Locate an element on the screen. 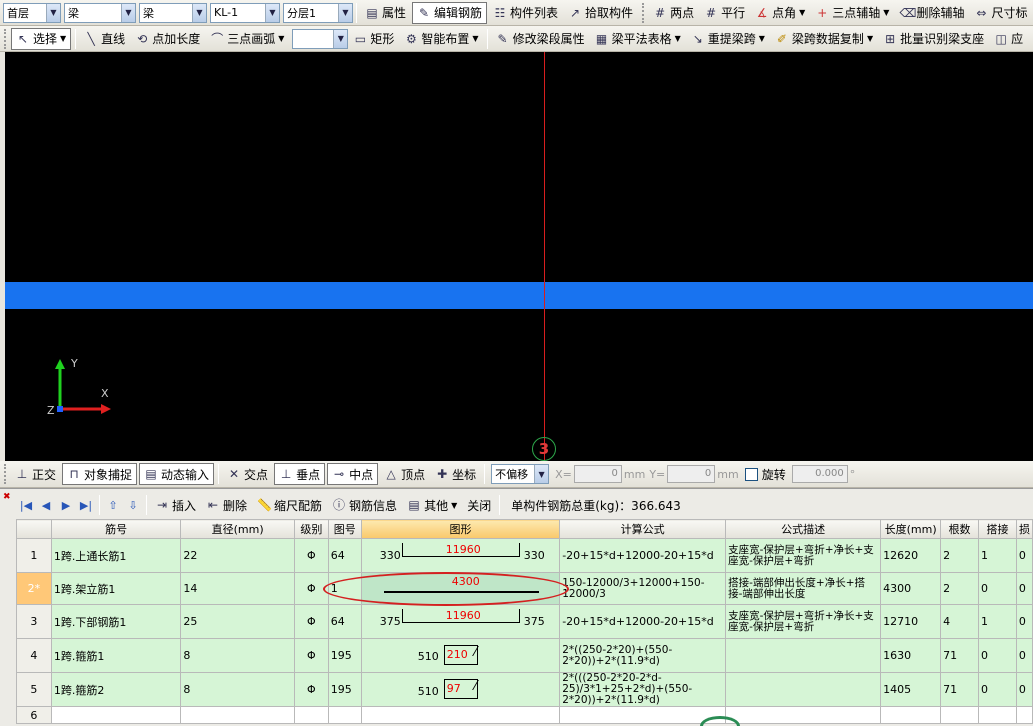 The width and height of the screenshot is (1033, 726). close-icon: ✖ is located at coordinates (8, 497).